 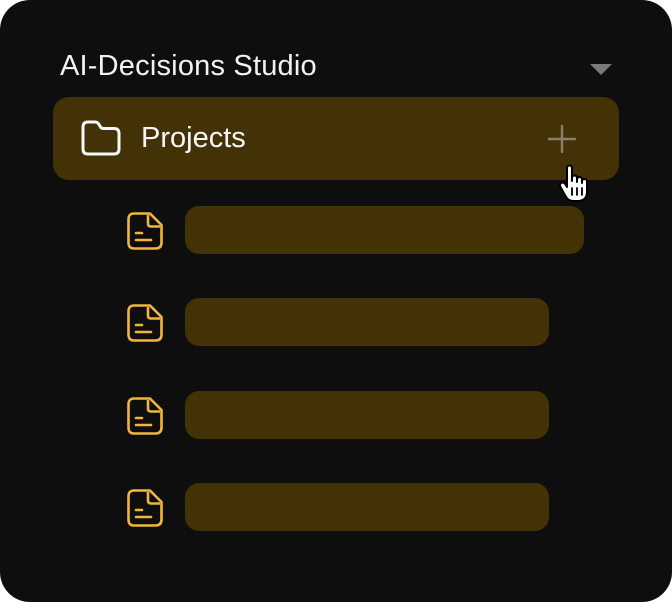 What do you see at coordinates (336, 138) in the screenshot?
I see `sidebar-item-projects: Projects` at bounding box center [336, 138].